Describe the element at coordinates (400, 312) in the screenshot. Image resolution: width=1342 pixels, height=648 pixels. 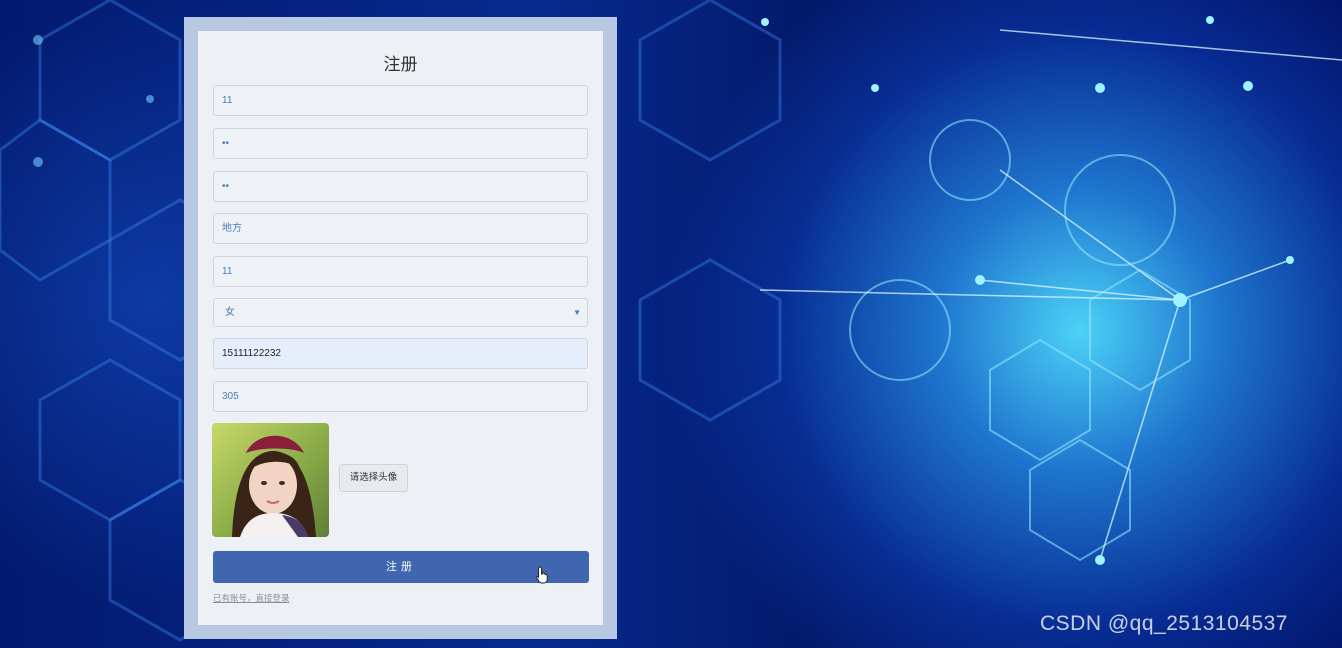
I see `gender-select: 女 ▼` at that location.